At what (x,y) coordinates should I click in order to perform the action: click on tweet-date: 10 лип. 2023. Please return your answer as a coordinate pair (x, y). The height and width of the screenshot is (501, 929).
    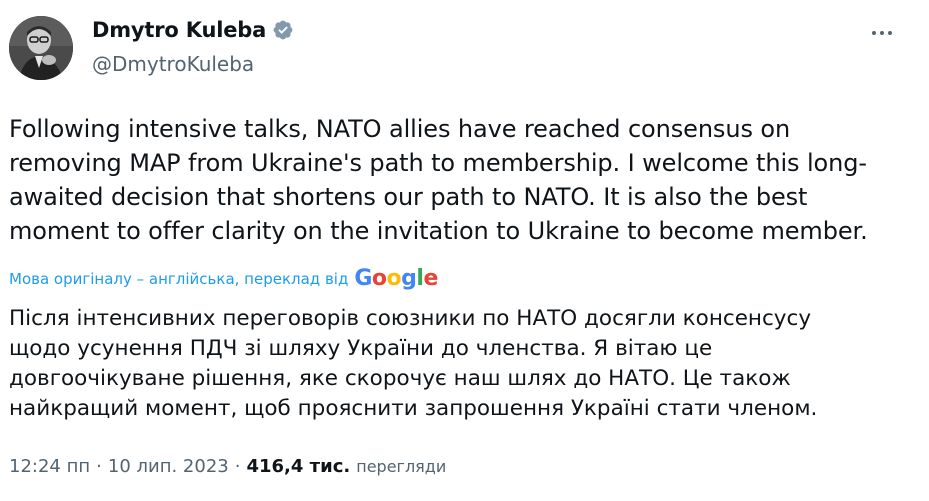
    Looking at the image, I should click on (168, 466).